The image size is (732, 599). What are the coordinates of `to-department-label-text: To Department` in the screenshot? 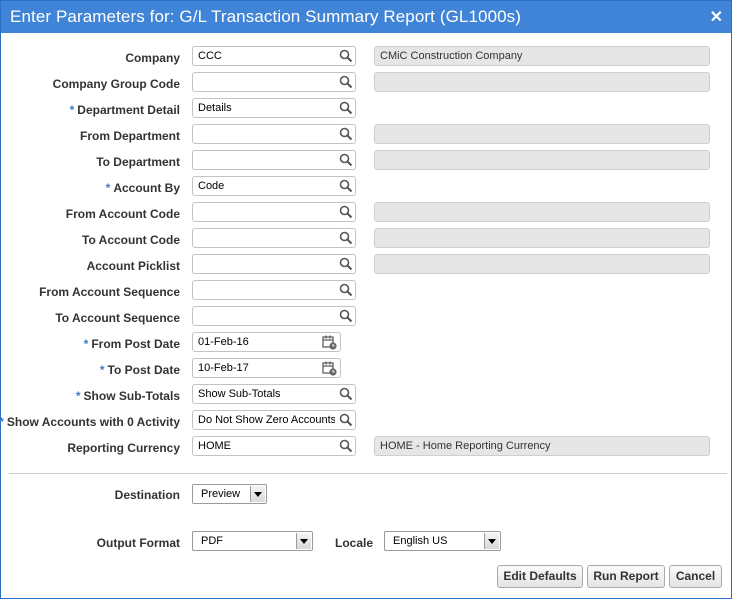 It's located at (138, 162).